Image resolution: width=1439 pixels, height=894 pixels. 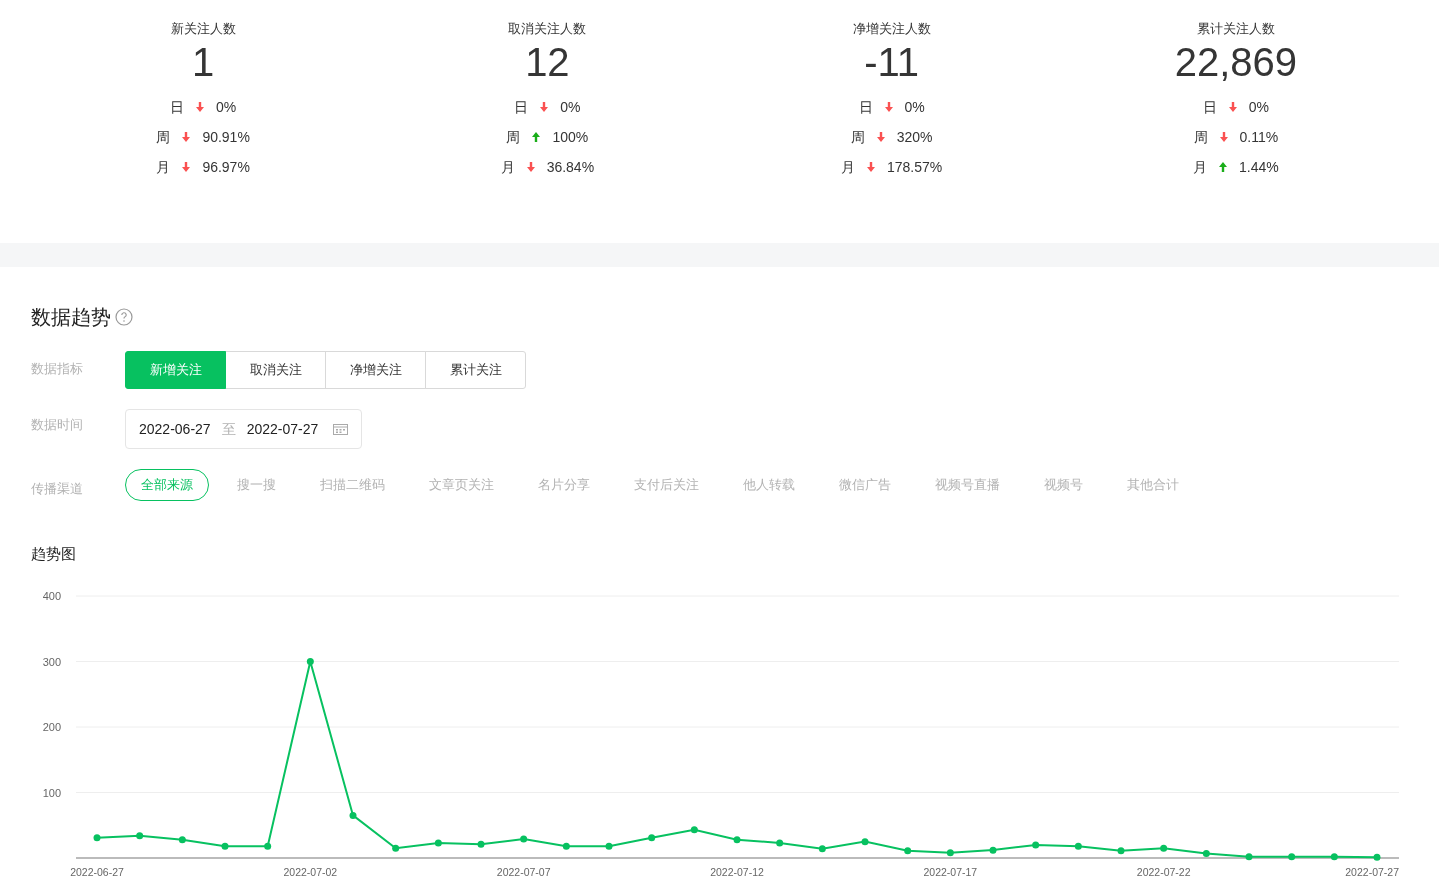 I want to click on field-label: 数据指标, so click(x=57, y=369).